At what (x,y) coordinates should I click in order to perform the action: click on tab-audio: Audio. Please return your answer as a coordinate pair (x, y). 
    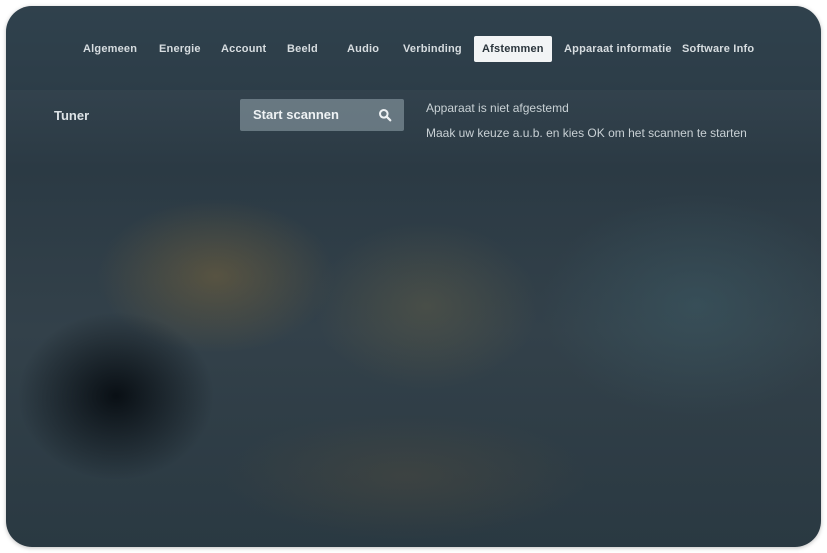
    Looking at the image, I should click on (363, 49).